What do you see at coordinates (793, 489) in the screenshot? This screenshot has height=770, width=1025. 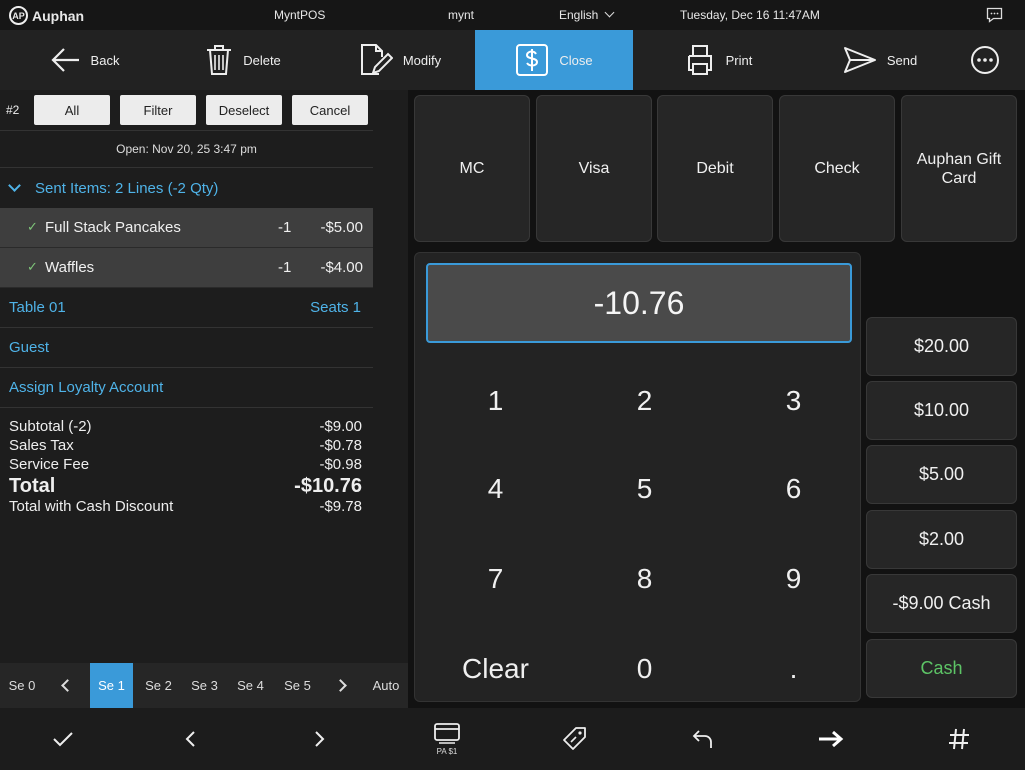 I see `key-6: 6` at bounding box center [793, 489].